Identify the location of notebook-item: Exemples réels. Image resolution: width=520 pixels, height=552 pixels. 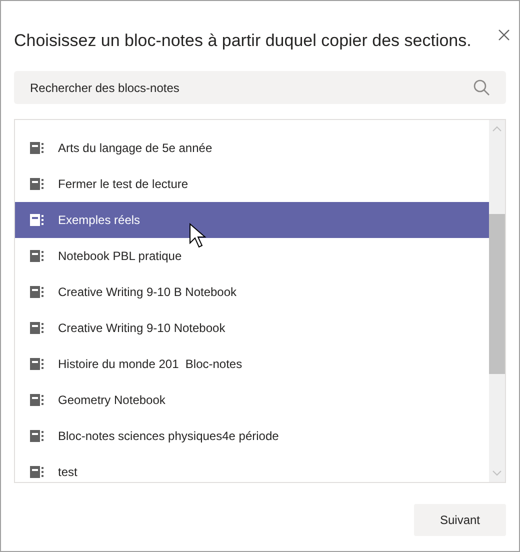
(252, 220).